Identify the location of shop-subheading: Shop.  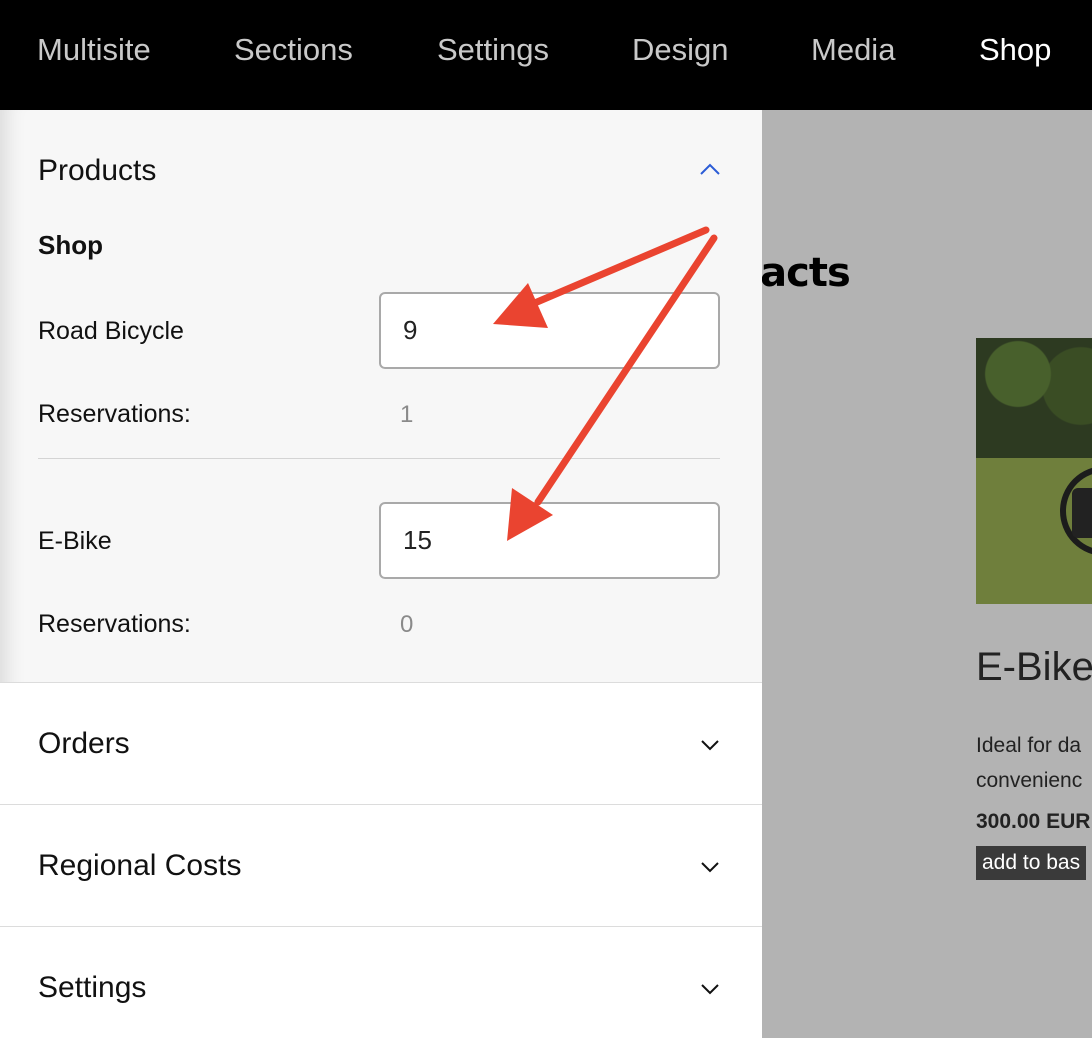
(70, 245).